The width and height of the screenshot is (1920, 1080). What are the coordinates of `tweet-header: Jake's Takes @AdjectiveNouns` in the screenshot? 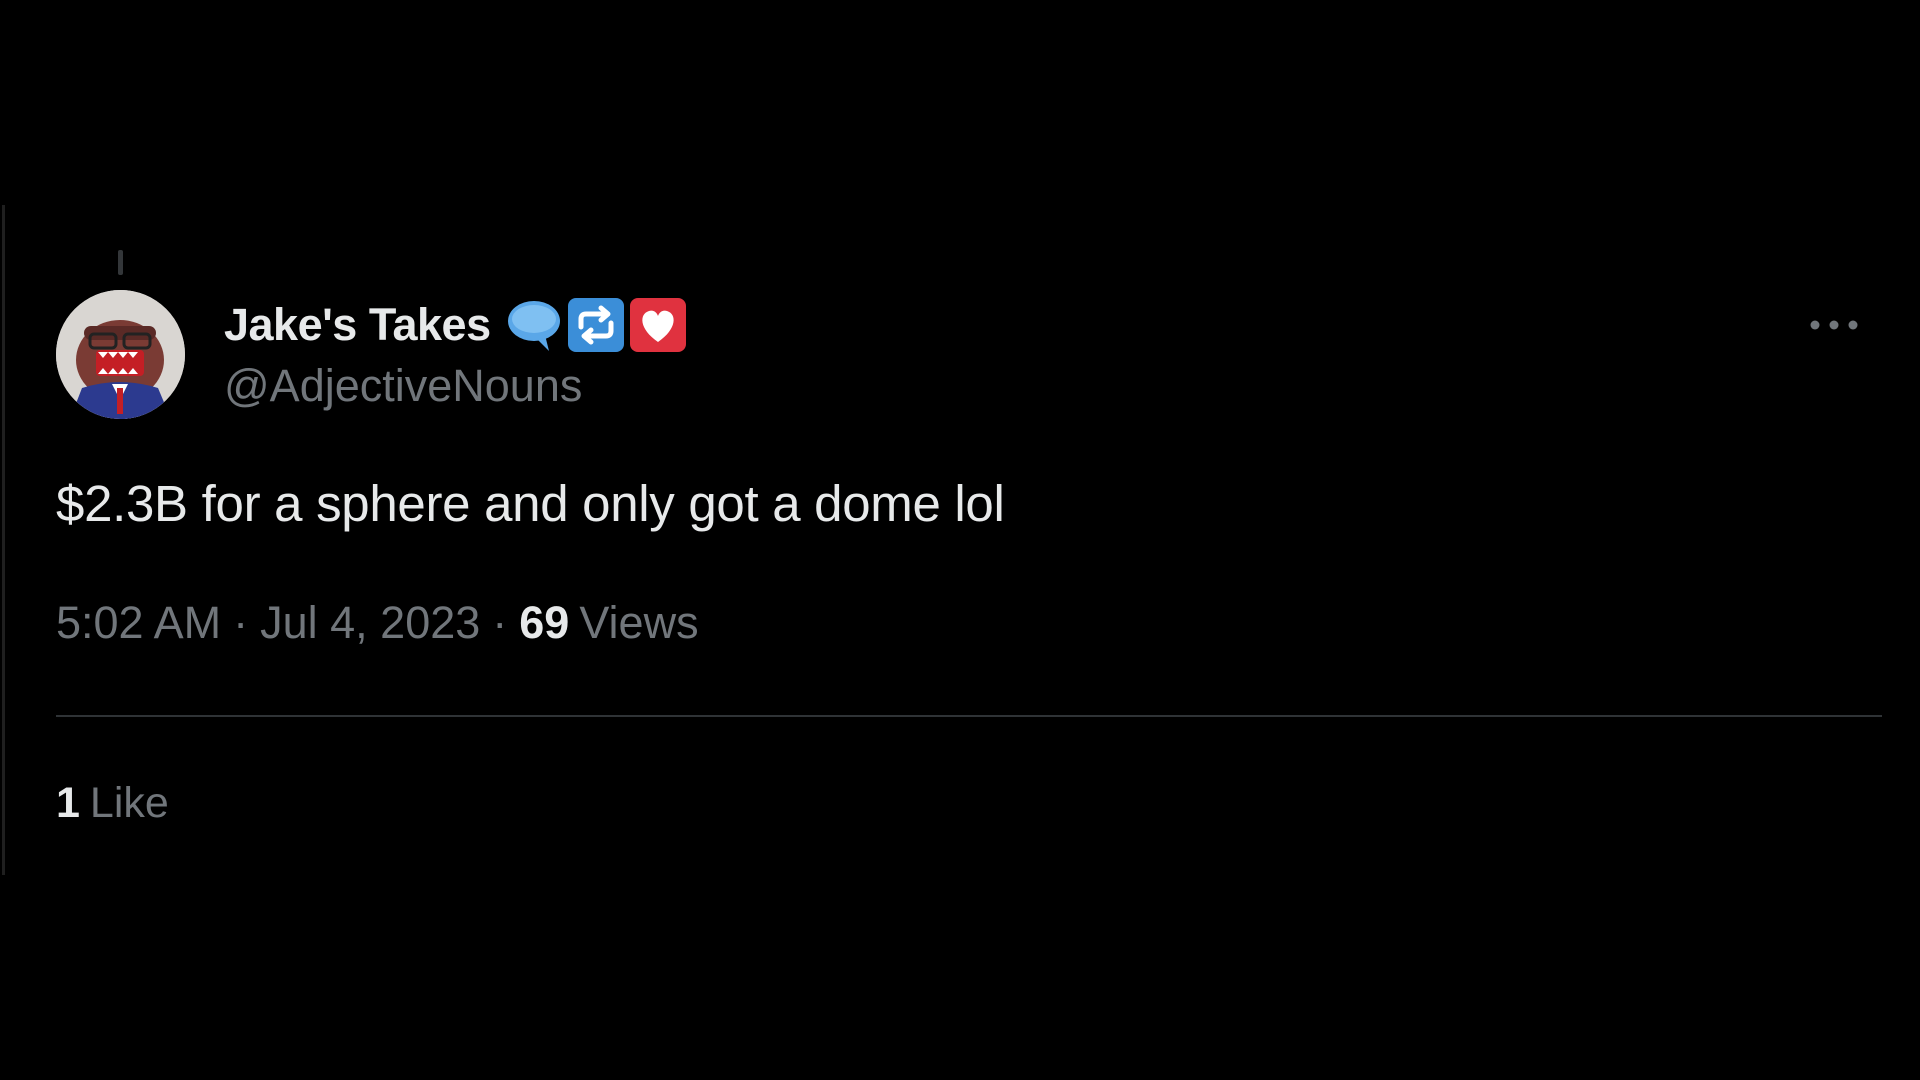 It's located at (969, 355).